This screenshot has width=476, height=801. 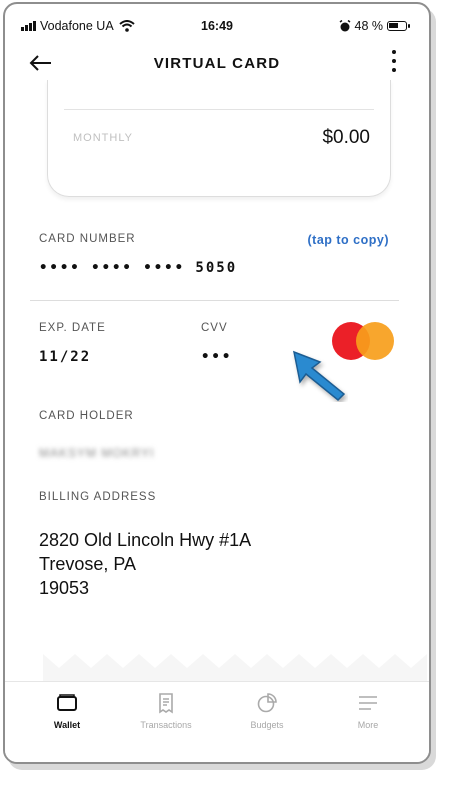 What do you see at coordinates (217, 24) in the screenshot?
I see `status-bar: Vodafone UA 16:49 48 %` at bounding box center [217, 24].